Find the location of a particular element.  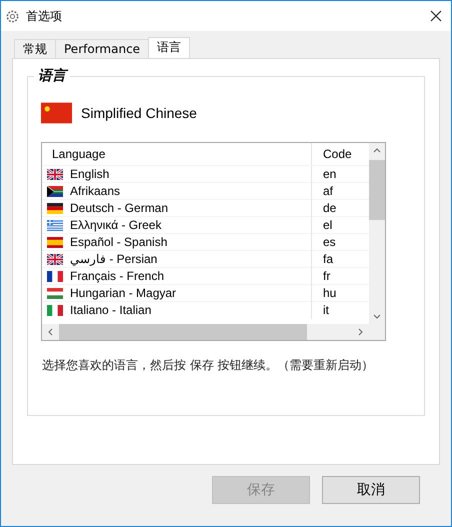

language-row: English en is located at coordinates (205, 173).